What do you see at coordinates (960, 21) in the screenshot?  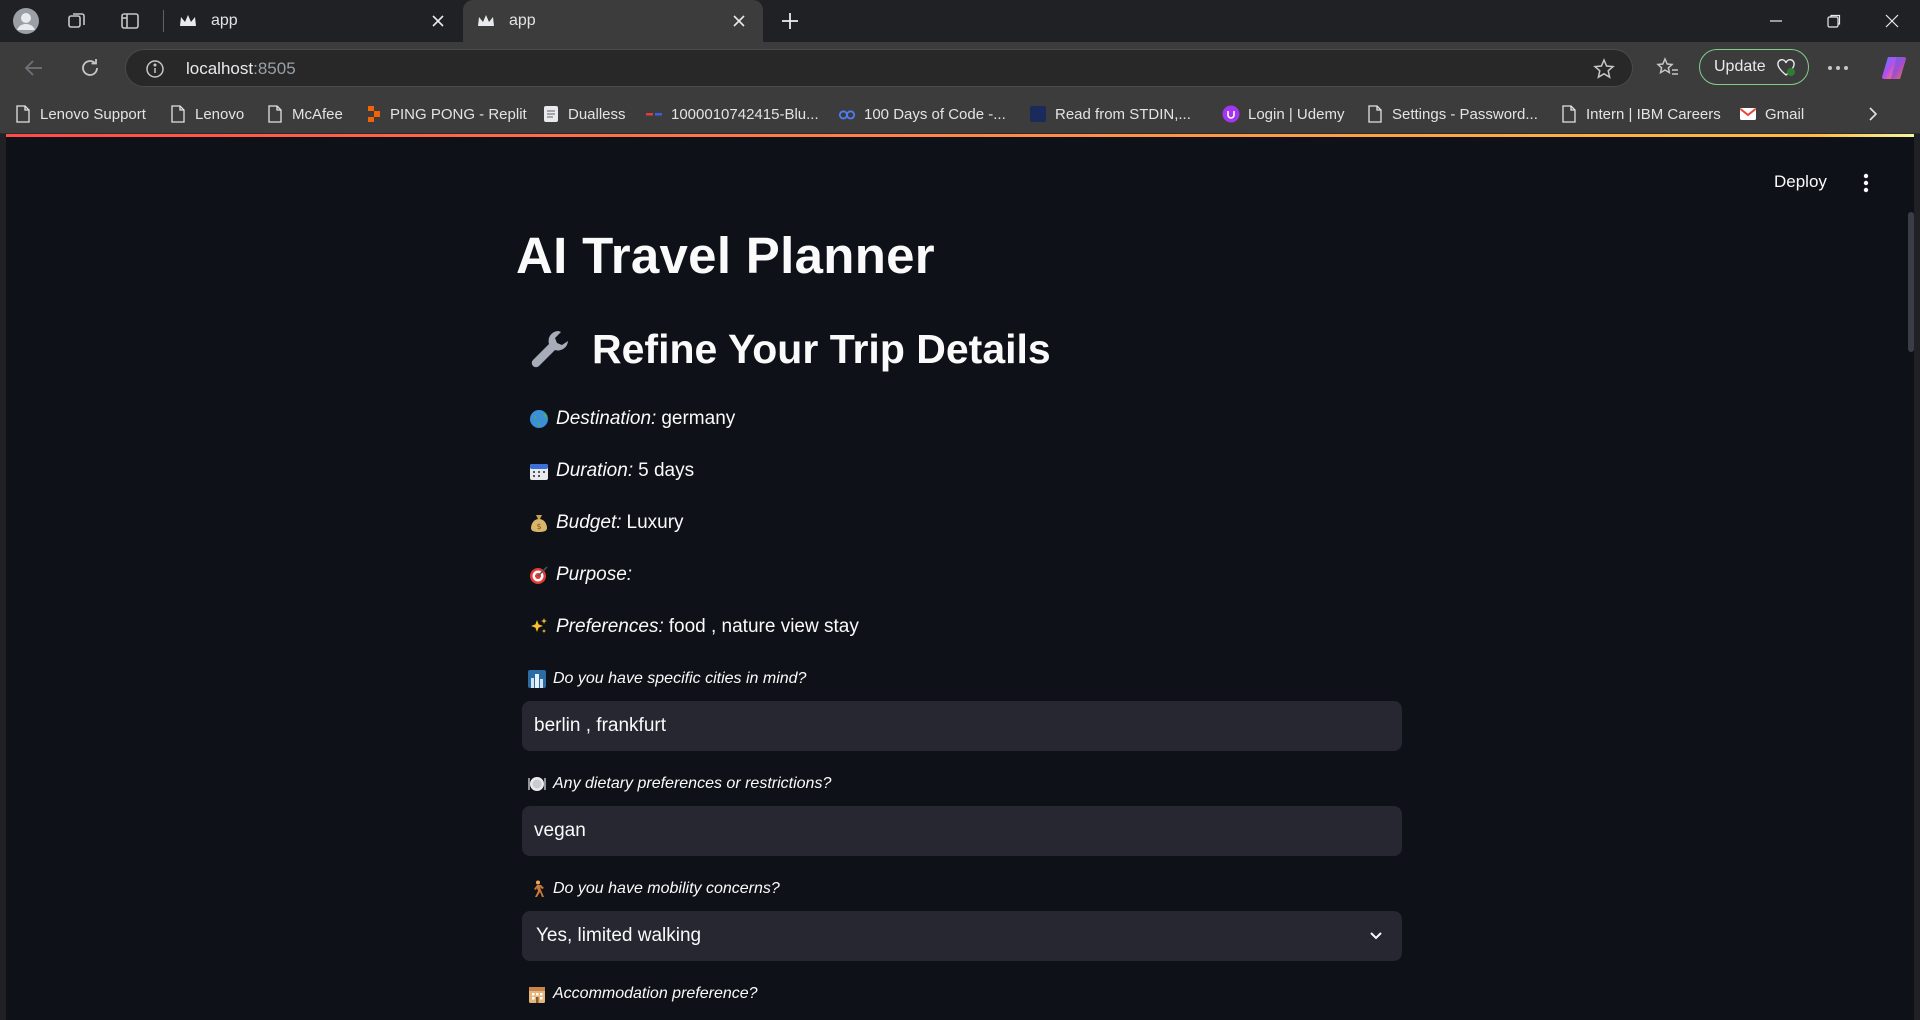 I see `tab-strip: app app` at bounding box center [960, 21].